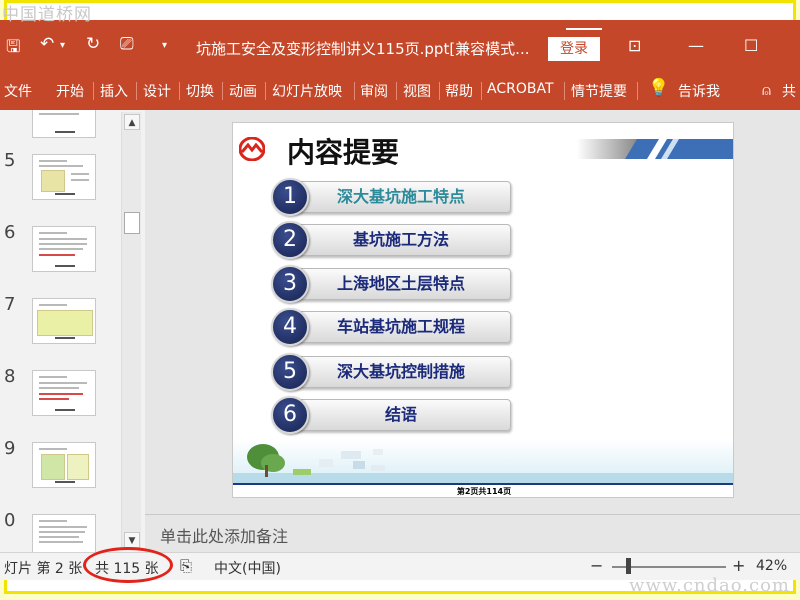  What do you see at coordinates (599, 91) in the screenshot?
I see `tab-storyboard: 情节提要` at bounding box center [599, 91].